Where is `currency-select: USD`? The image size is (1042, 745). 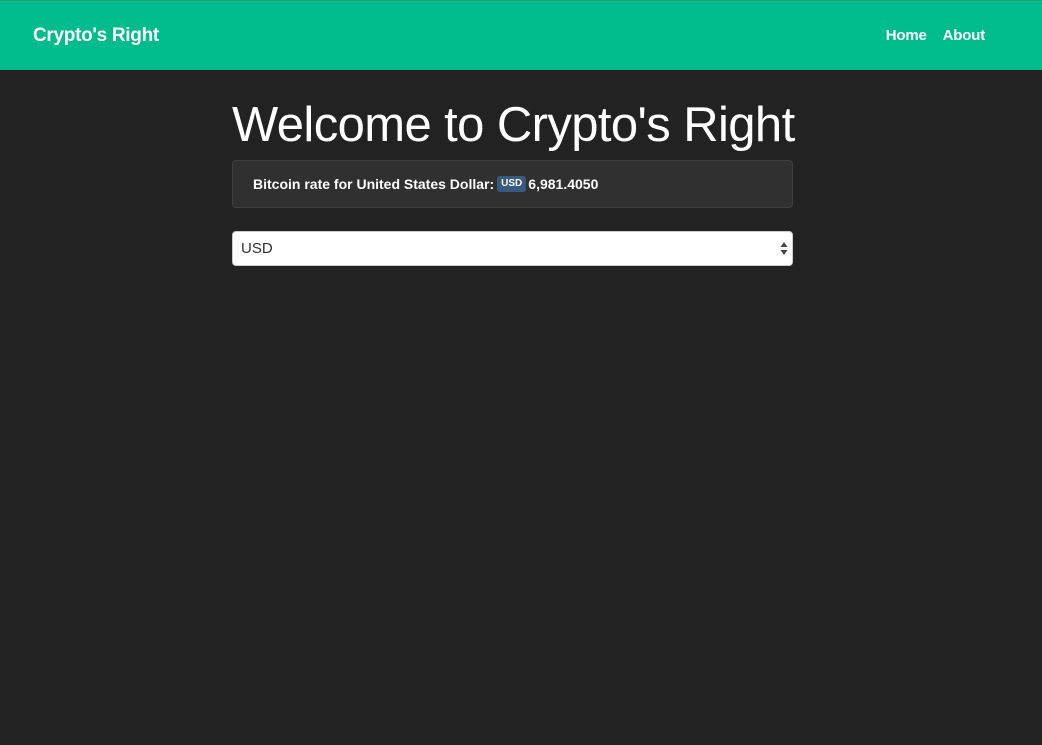 currency-select: USD is located at coordinates (512, 248).